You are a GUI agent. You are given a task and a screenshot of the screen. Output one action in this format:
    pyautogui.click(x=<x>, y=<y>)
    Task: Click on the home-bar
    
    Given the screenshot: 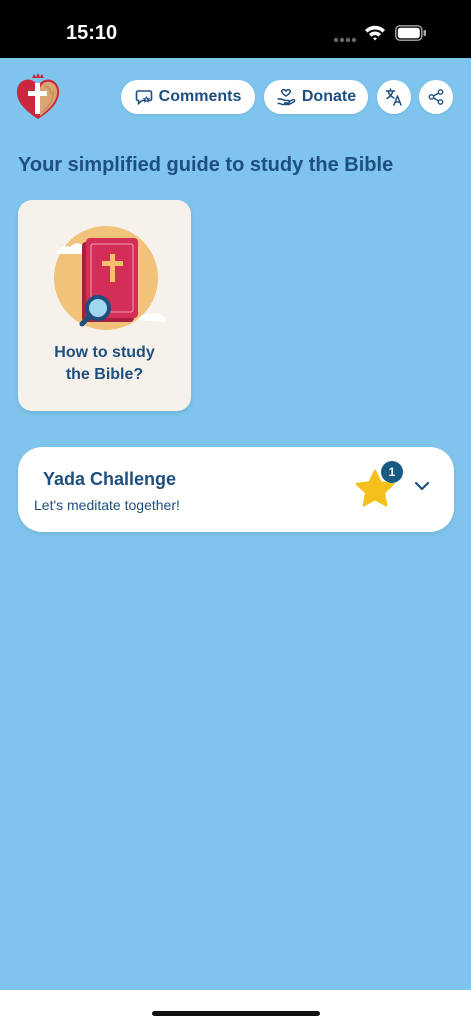 What is the action you would take?
    pyautogui.click(x=235, y=1007)
    